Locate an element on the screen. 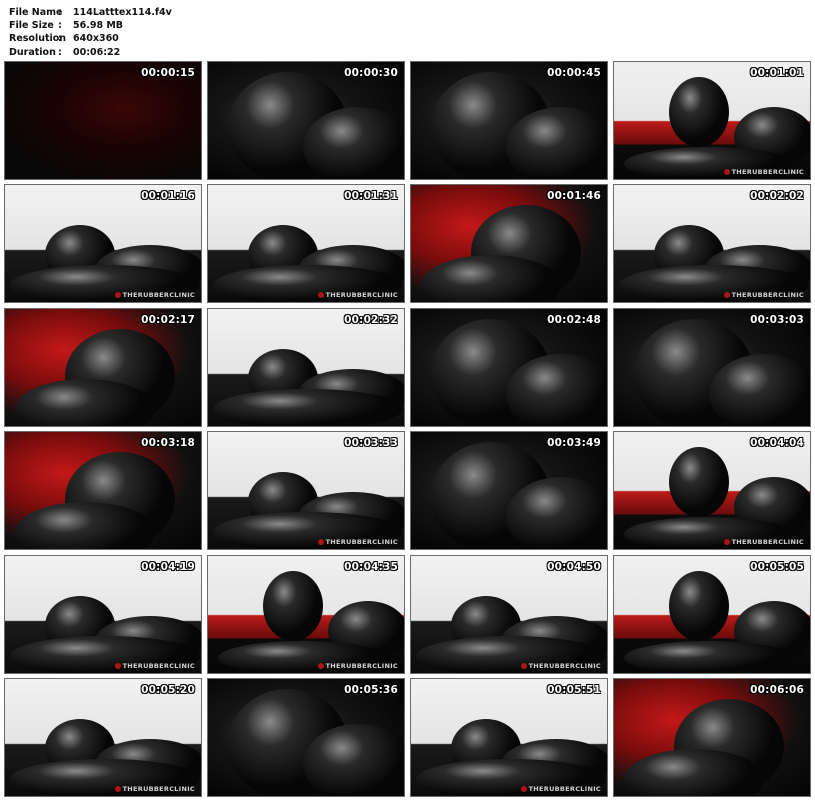 This screenshot has height=800, width=815. resolution-row: Resolution : 640x360 is located at coordinates (90, 38).